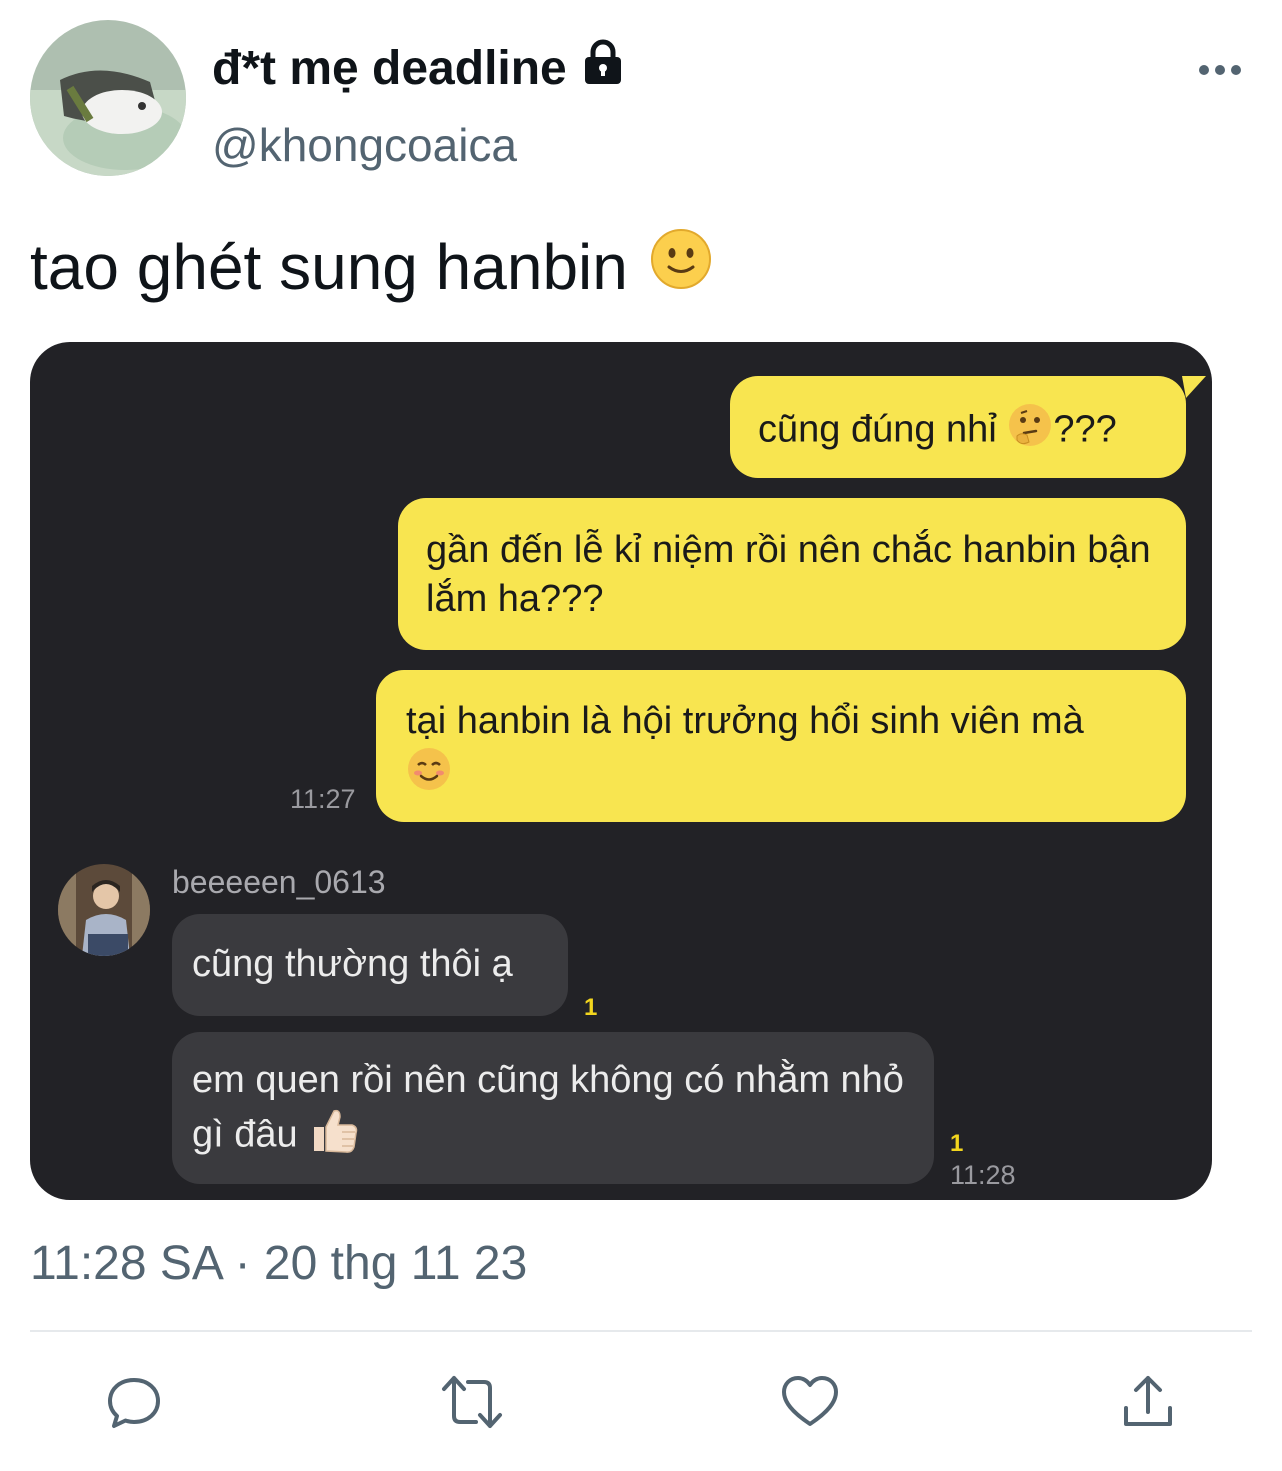  What do you see at coordinates (364, 145) in the screenshot?
I see `user-handle: @khongcoaica` at bounding box center [364, 145].